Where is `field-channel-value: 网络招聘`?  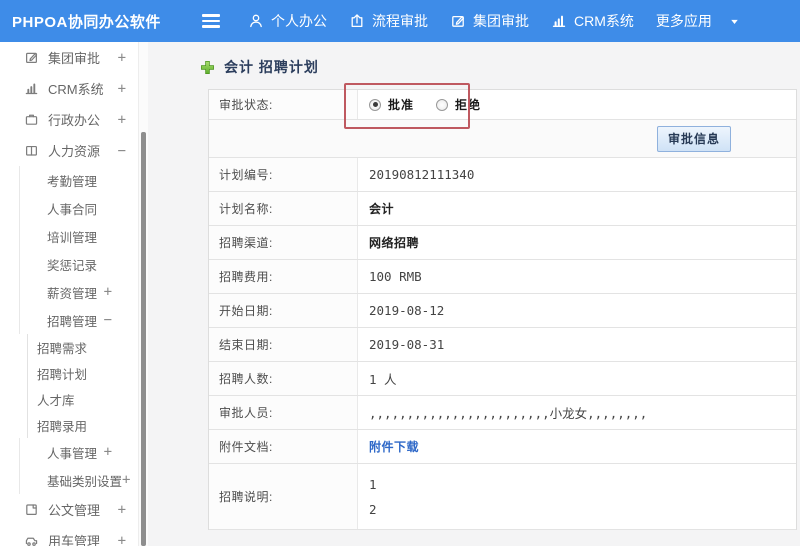
field-channel-value: 网络招聘 is located at coordinates (394, 243).